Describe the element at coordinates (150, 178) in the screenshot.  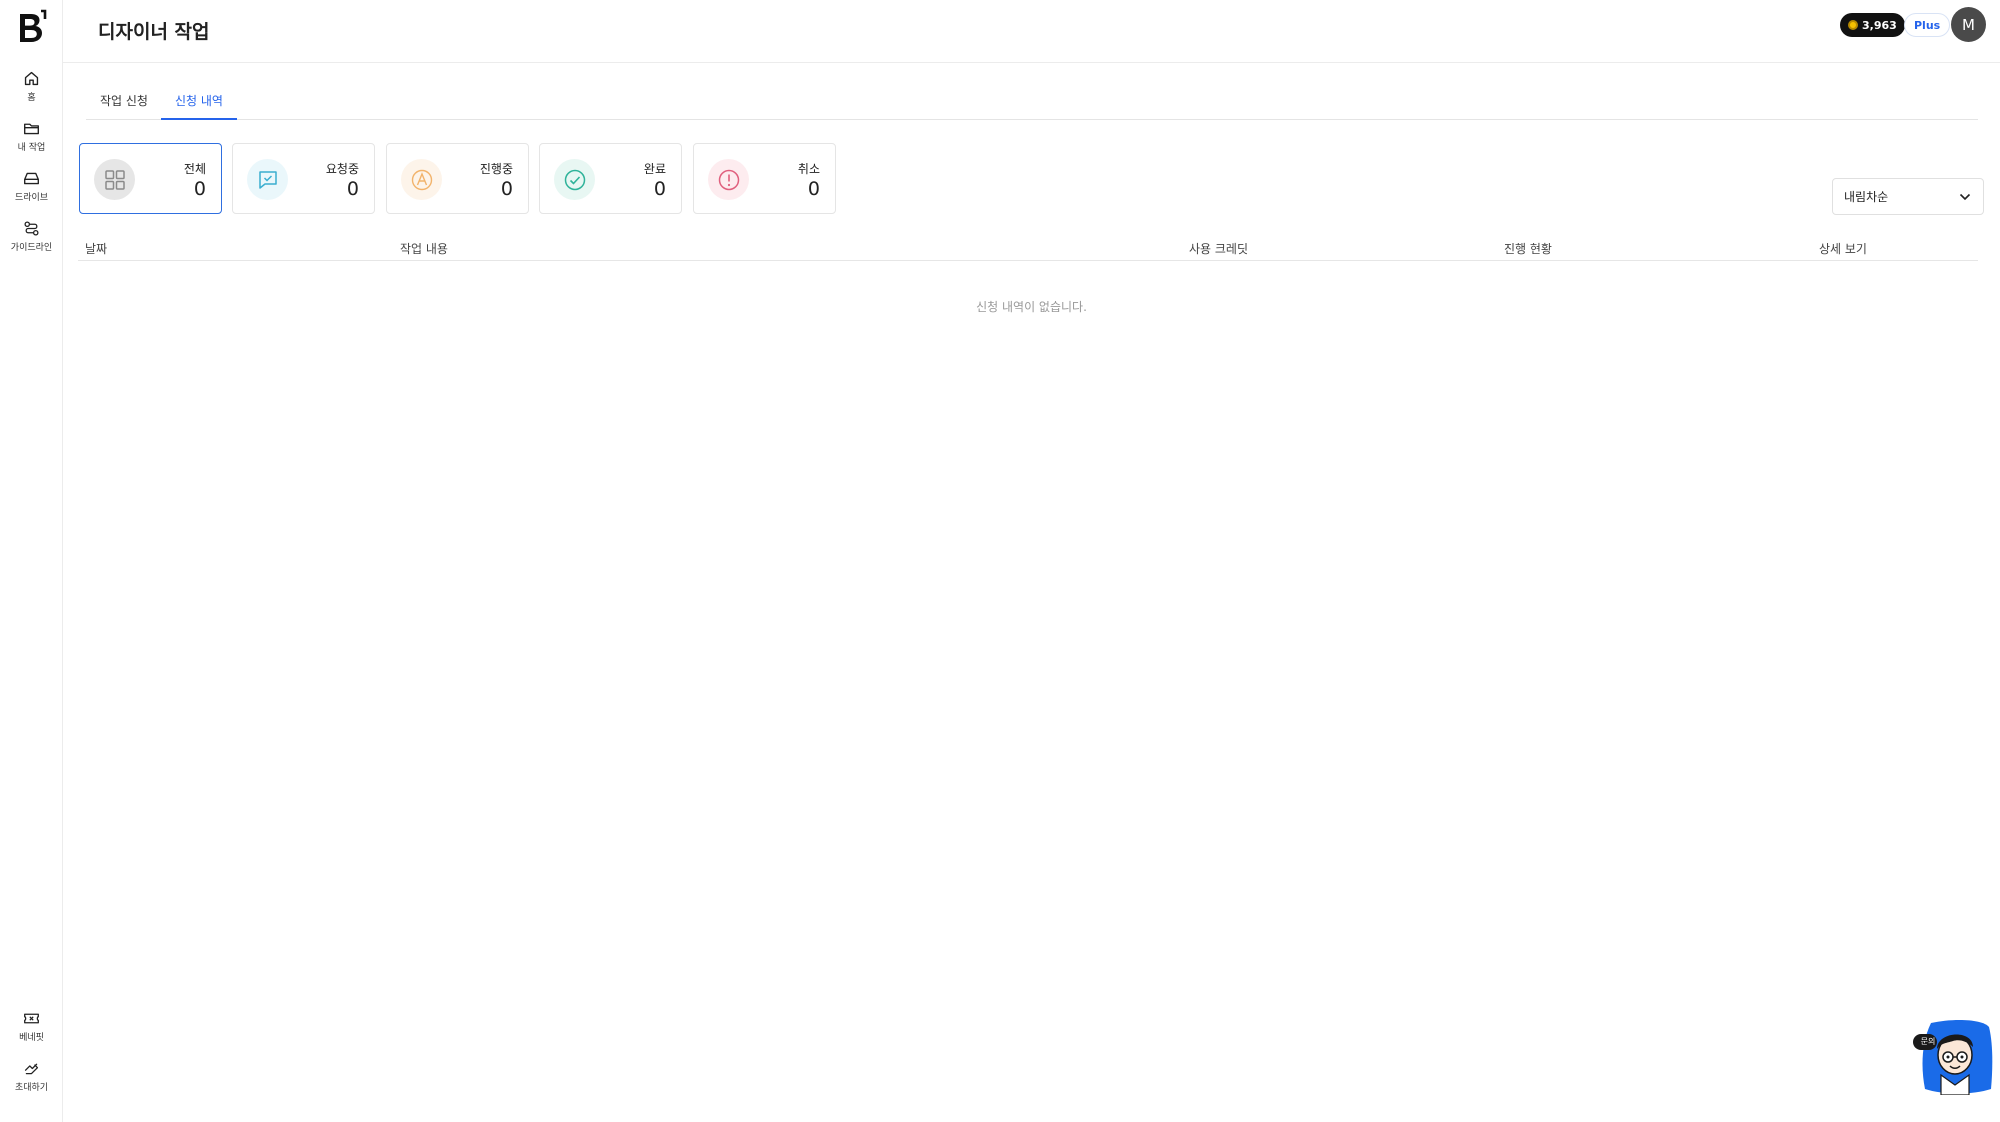
I see `stat-card-all: 전체 0` at that location.